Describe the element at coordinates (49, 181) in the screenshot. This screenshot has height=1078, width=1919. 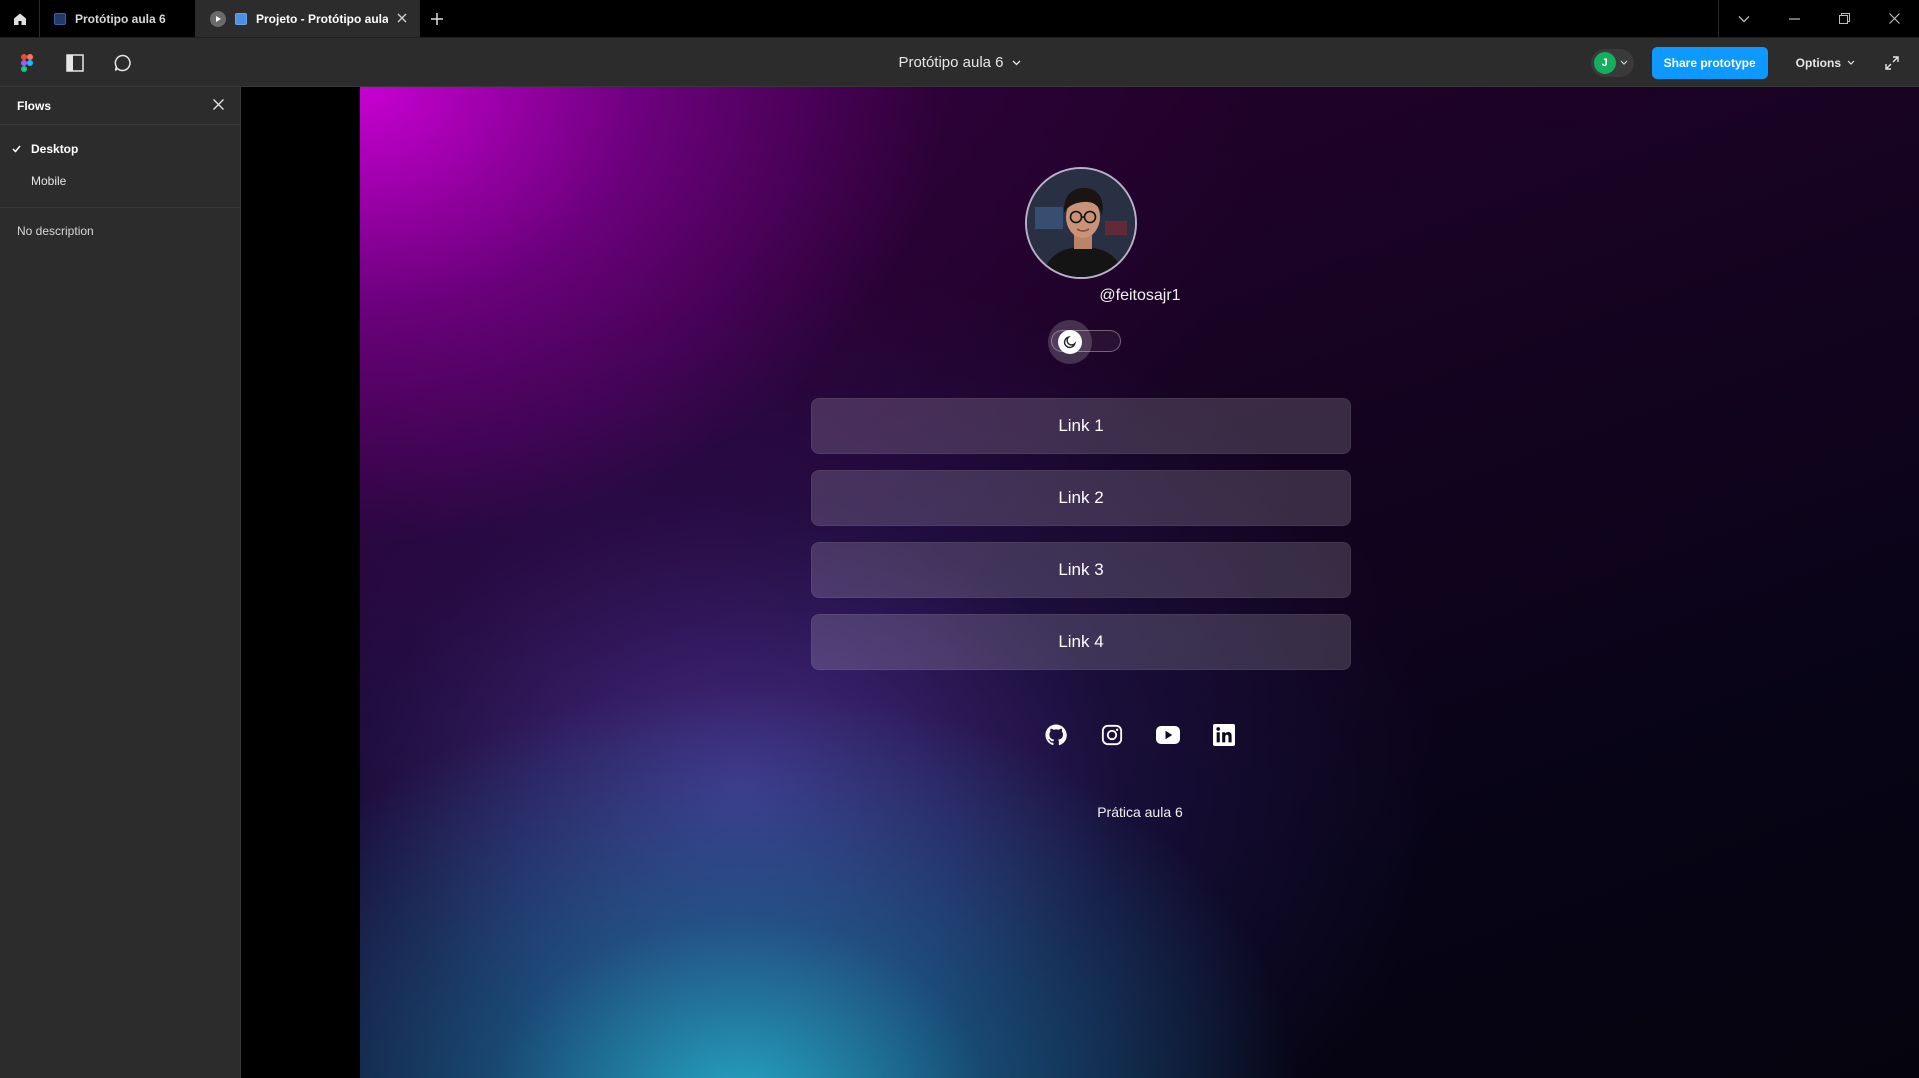
I see `flow-label: Mobile` at that location.